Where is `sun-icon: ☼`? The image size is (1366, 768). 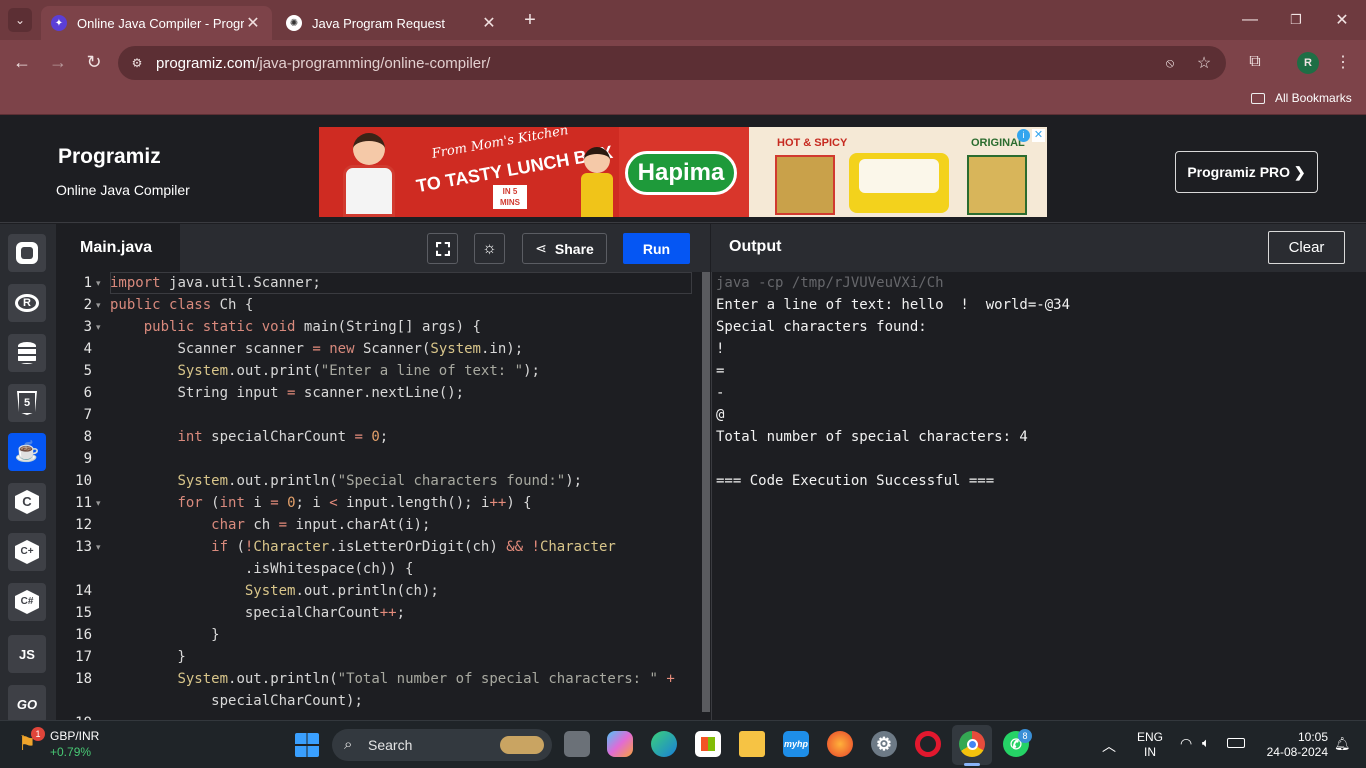
sun-icon: ☼ is located at coordinates (489, 248).